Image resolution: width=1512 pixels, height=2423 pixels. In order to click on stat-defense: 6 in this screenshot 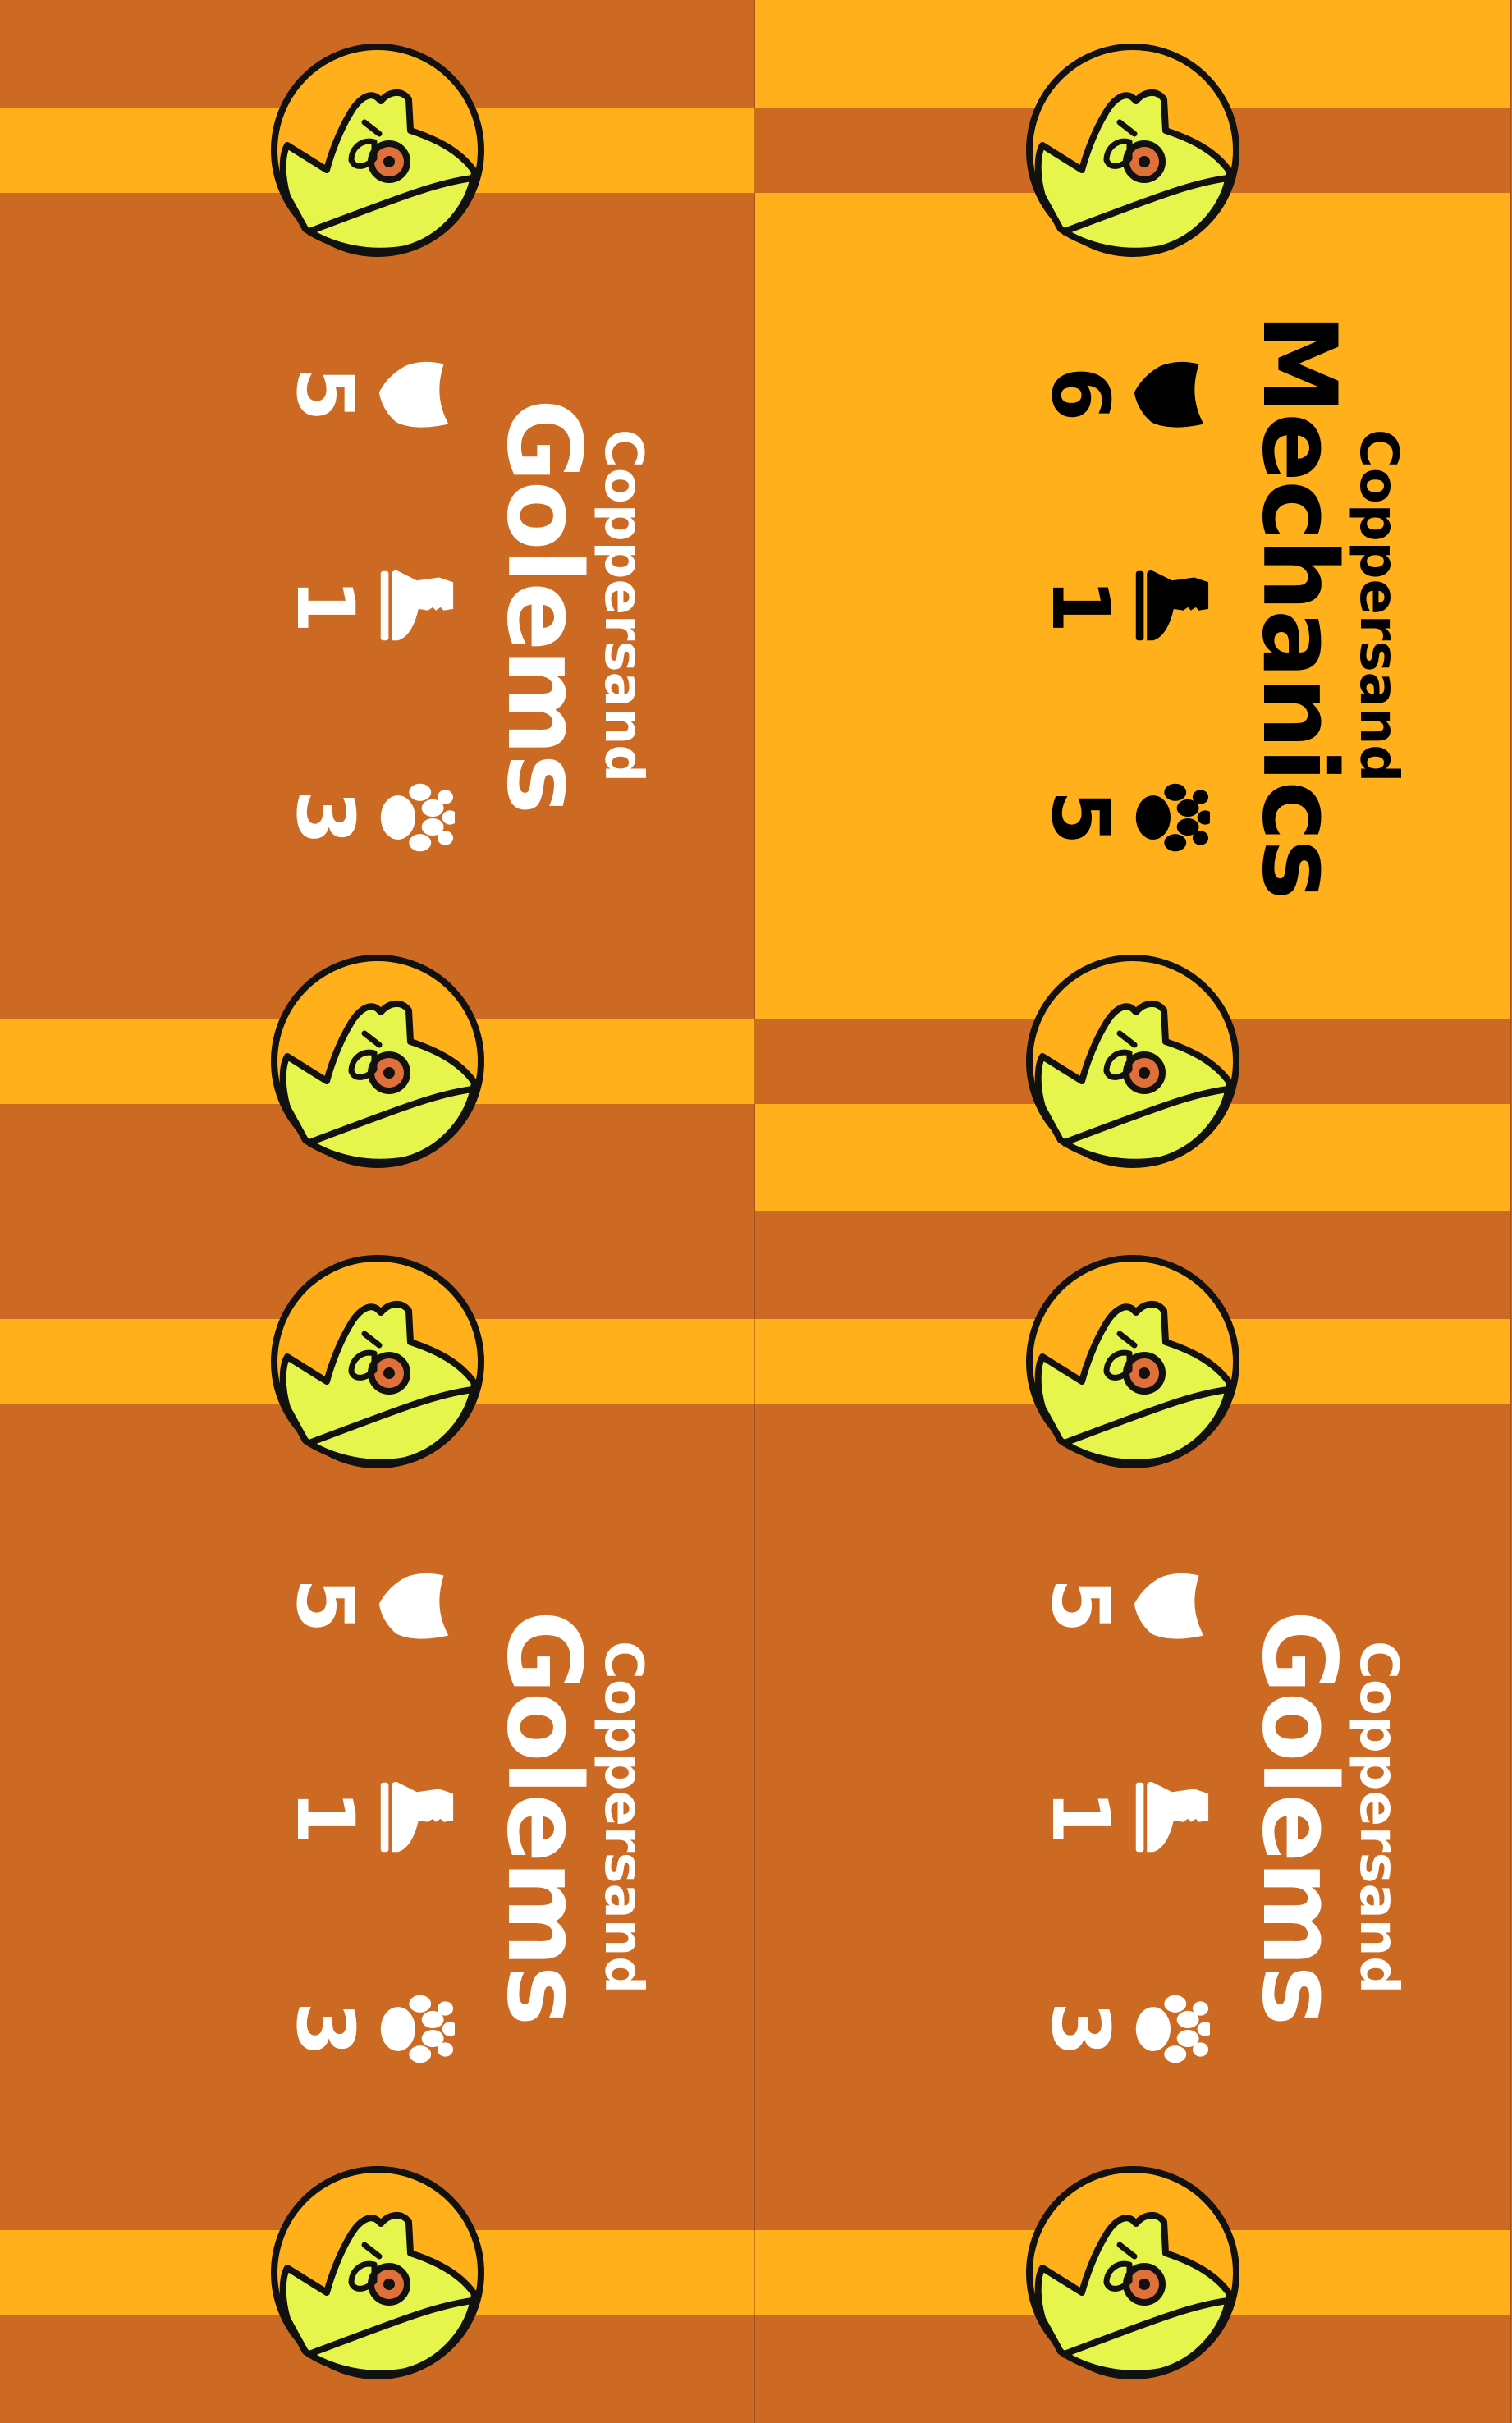, I will do `click(1122, 394)`.